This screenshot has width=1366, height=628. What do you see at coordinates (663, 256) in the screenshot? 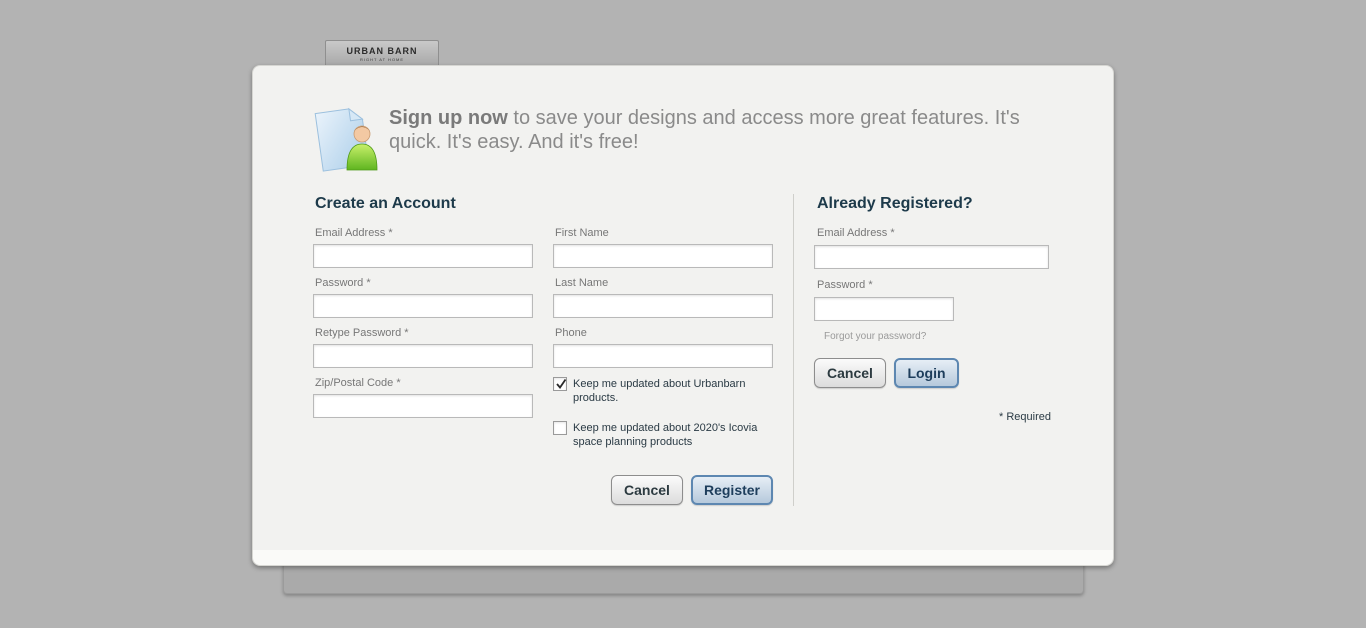
I see `first-name-input` at bounding box center [663, 256].